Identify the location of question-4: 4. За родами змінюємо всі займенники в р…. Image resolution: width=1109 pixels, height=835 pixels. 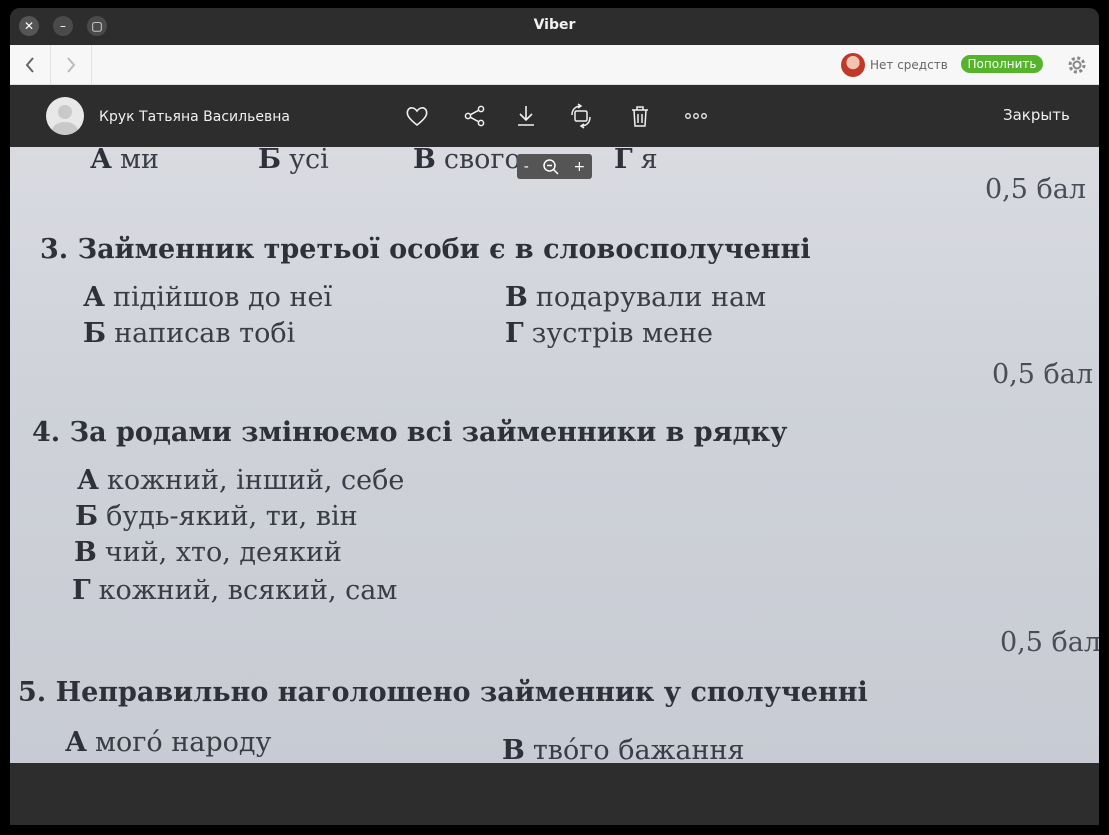
(410, 432).